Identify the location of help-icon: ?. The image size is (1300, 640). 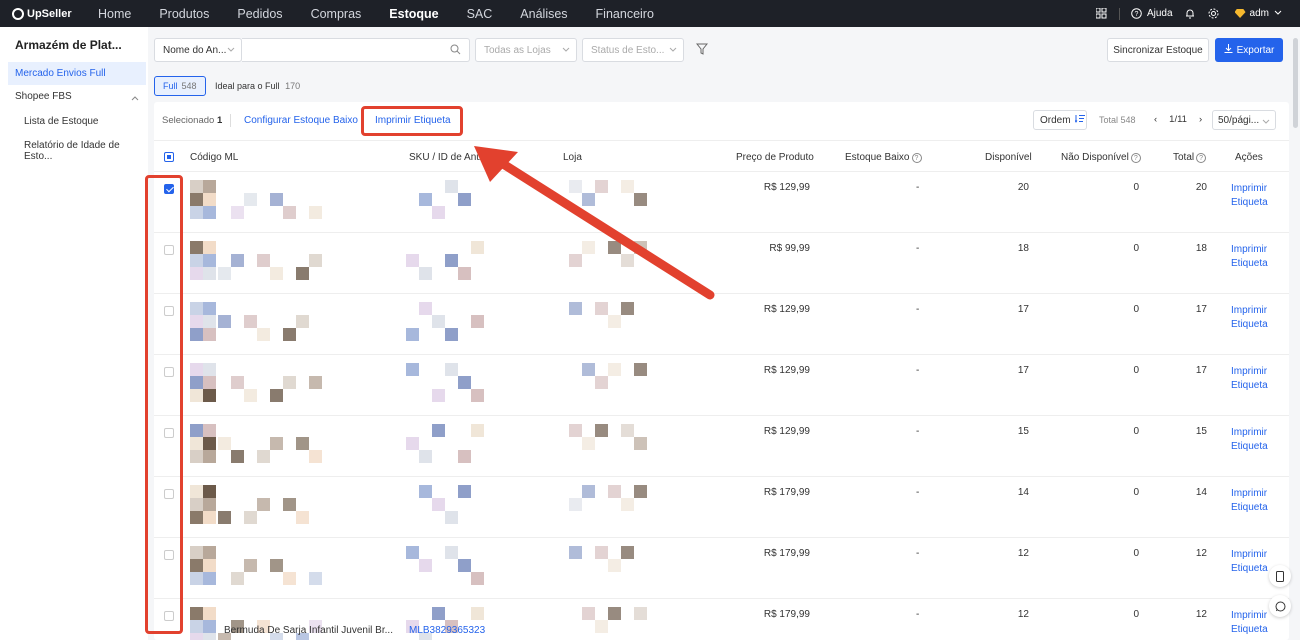
(1137, 14).